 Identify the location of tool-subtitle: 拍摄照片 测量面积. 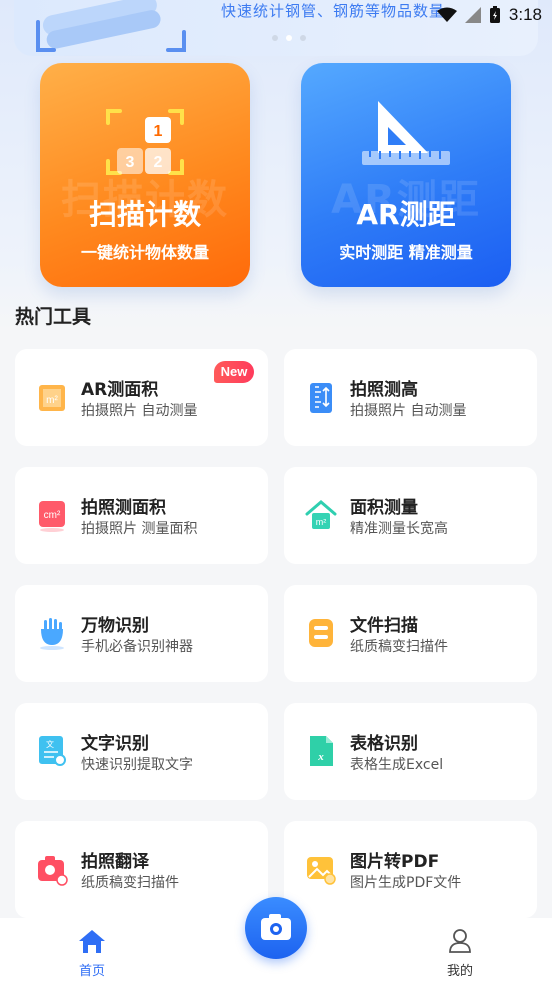
(139, 529).